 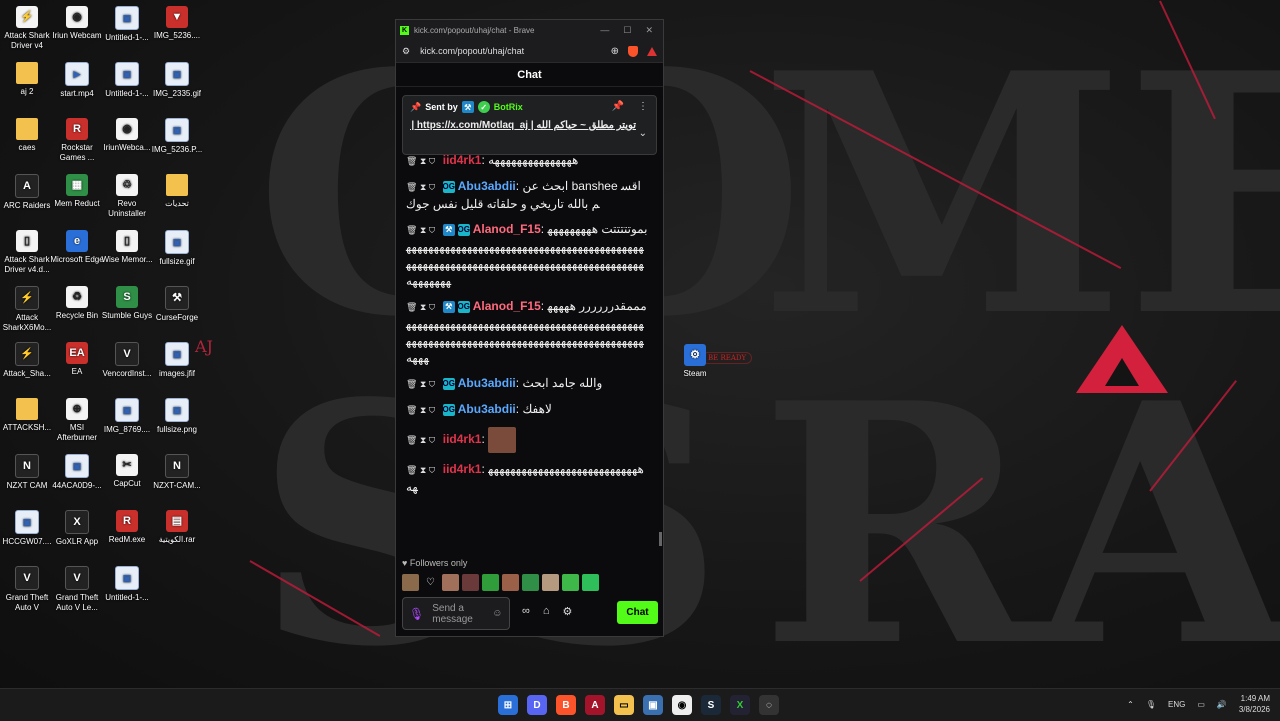 What do you see at coordinates (27, 135) in the screenshot?
I see `desktop-icon: caes` at bounding box center [27, 135].